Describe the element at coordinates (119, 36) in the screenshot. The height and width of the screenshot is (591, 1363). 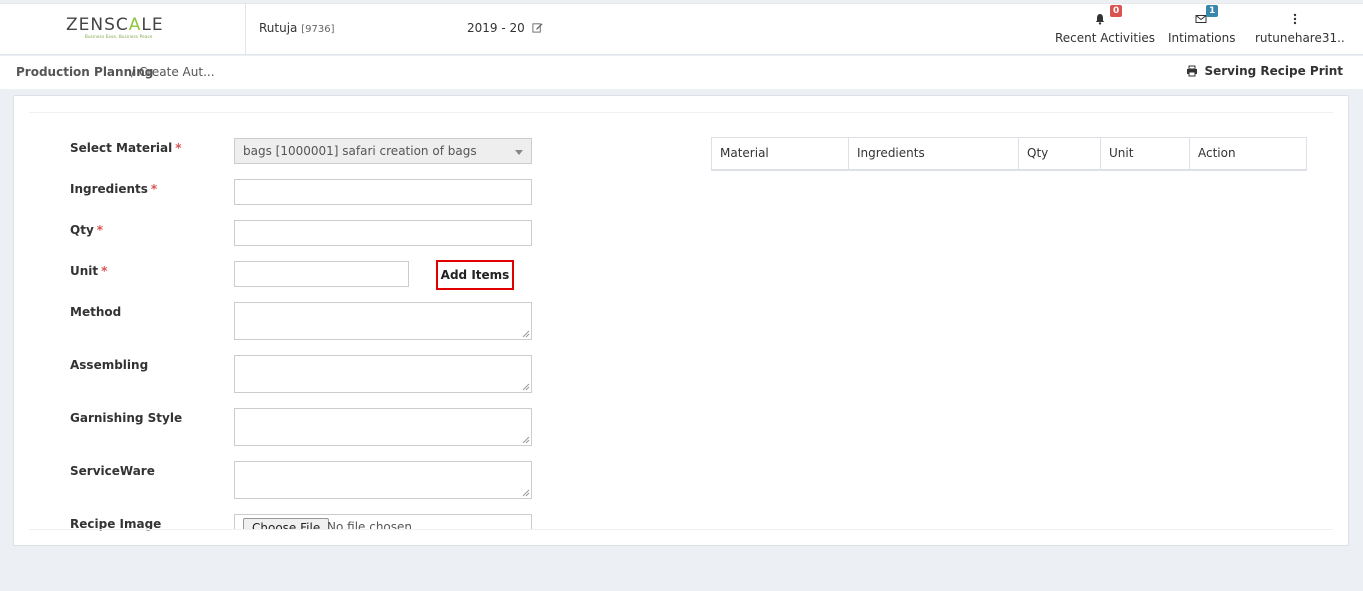
I see `logo-tagline: Business Ease, Business Peace` at that location.